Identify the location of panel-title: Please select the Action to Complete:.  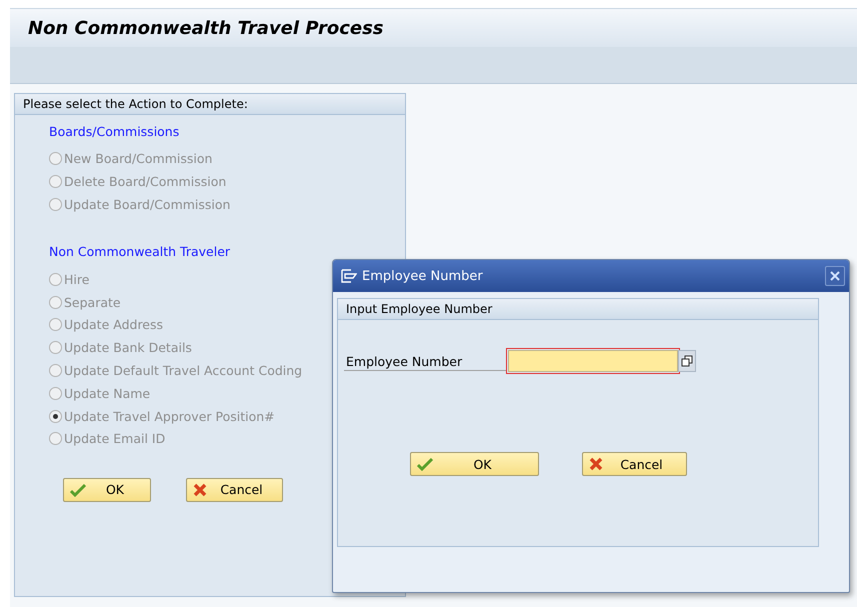
(210, 104).